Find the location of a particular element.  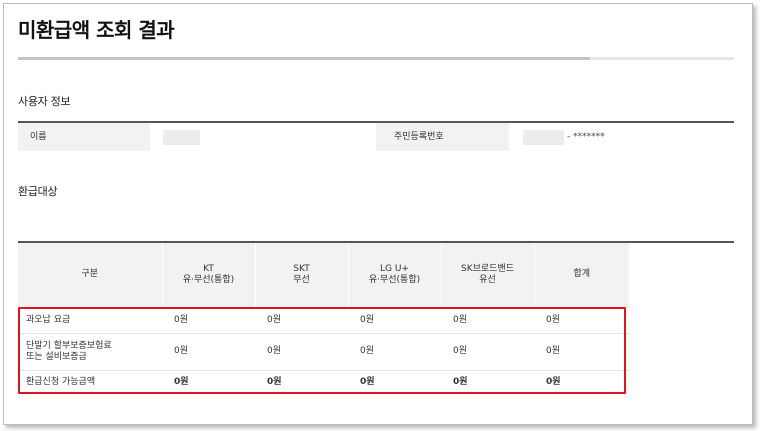

page-title: 미환급액 조회 결과 is located at coordinates (96, 30).